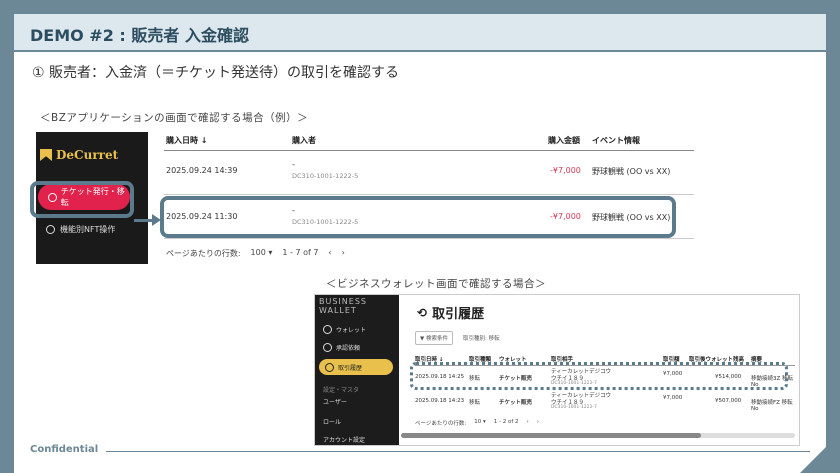 This screenshot has height=473, width=840. What do you see at coordinates (64, 449) in the screenshot?
I see `confidential-label: Confidential` at bounding box center [64, 449].